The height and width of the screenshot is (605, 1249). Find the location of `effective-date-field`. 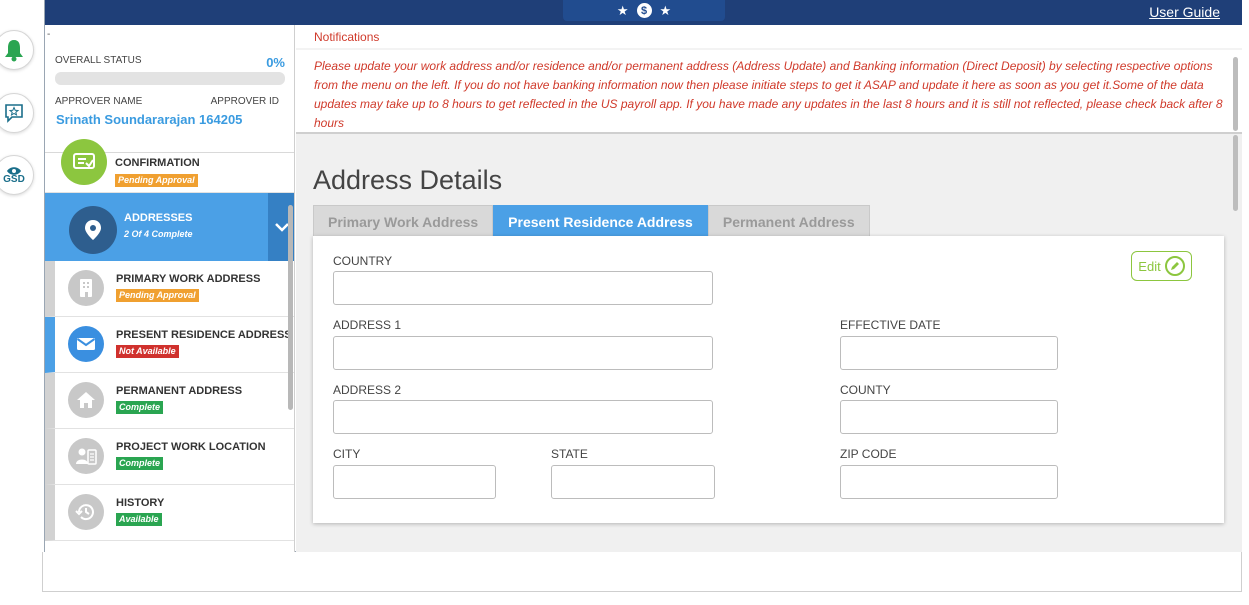

effective-date-field is located at coordinates (949, 353).